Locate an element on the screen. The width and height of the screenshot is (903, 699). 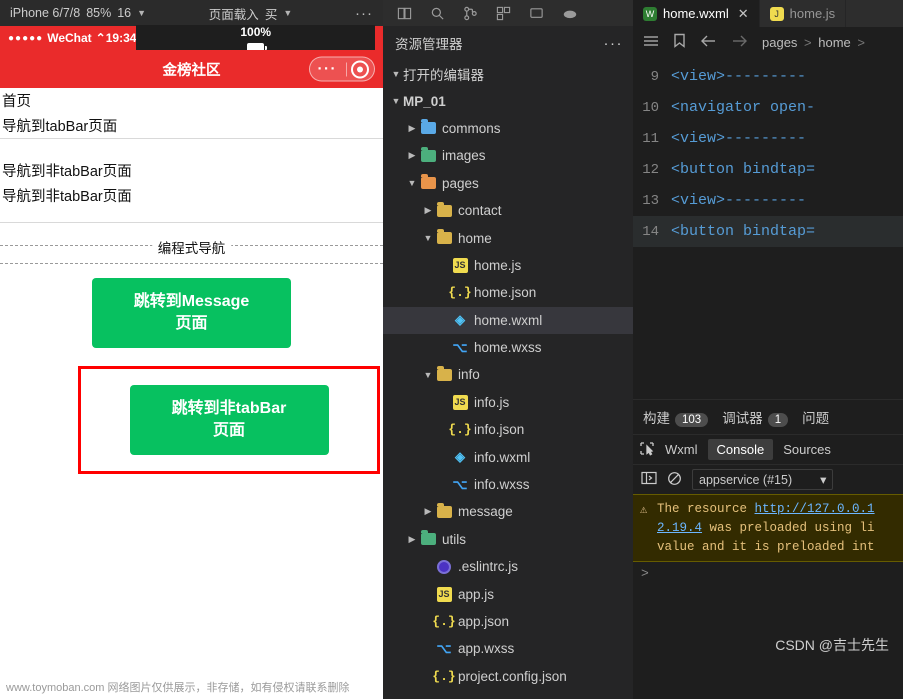
code-line: 9 <view>--------- is located at coordinates (768, 76).